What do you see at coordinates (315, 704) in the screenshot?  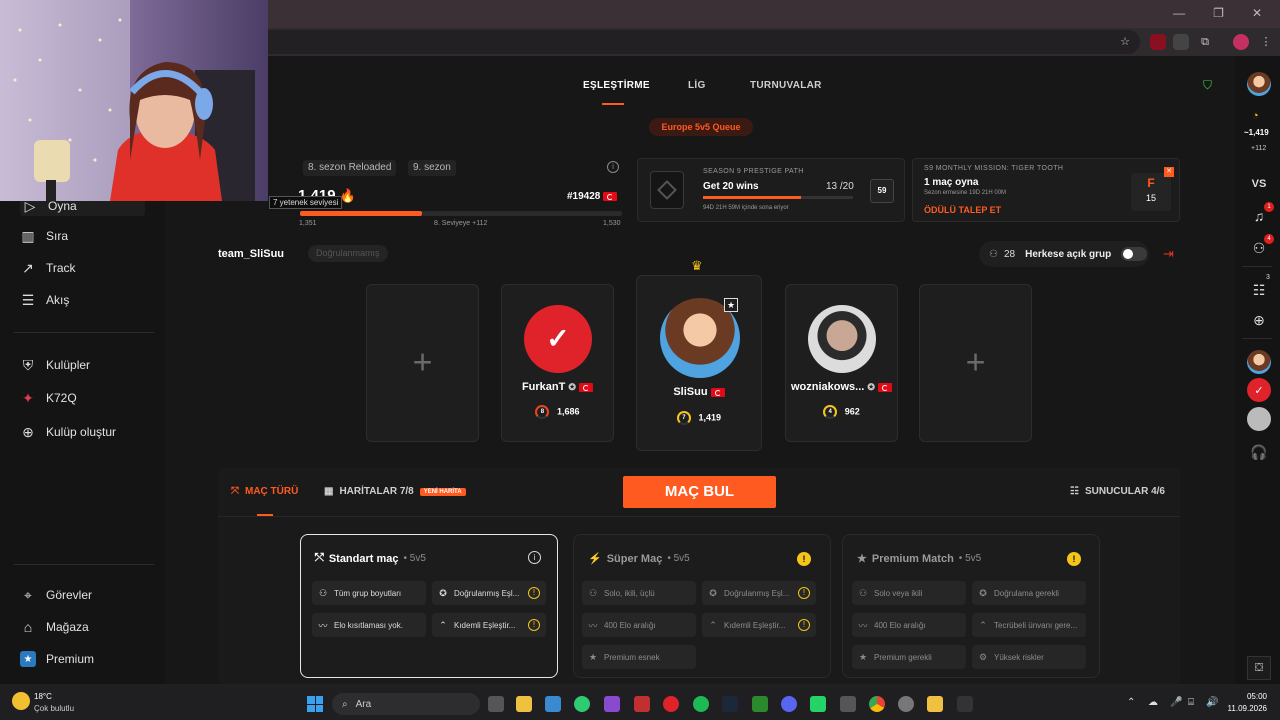 I see `windows-start-icon` at bounding box center [315, 704].